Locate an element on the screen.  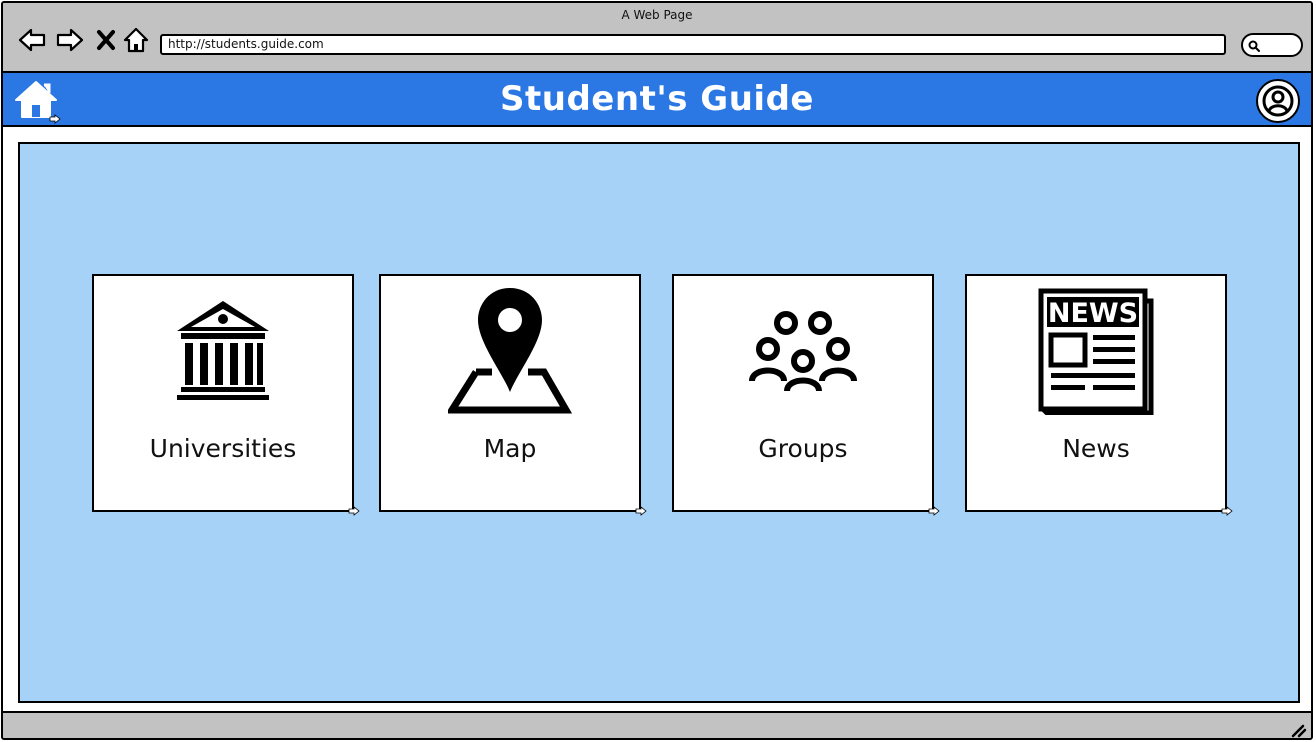
browser-chrome: A Web Page http://students.guide.com is located at coordinates (657, 38).